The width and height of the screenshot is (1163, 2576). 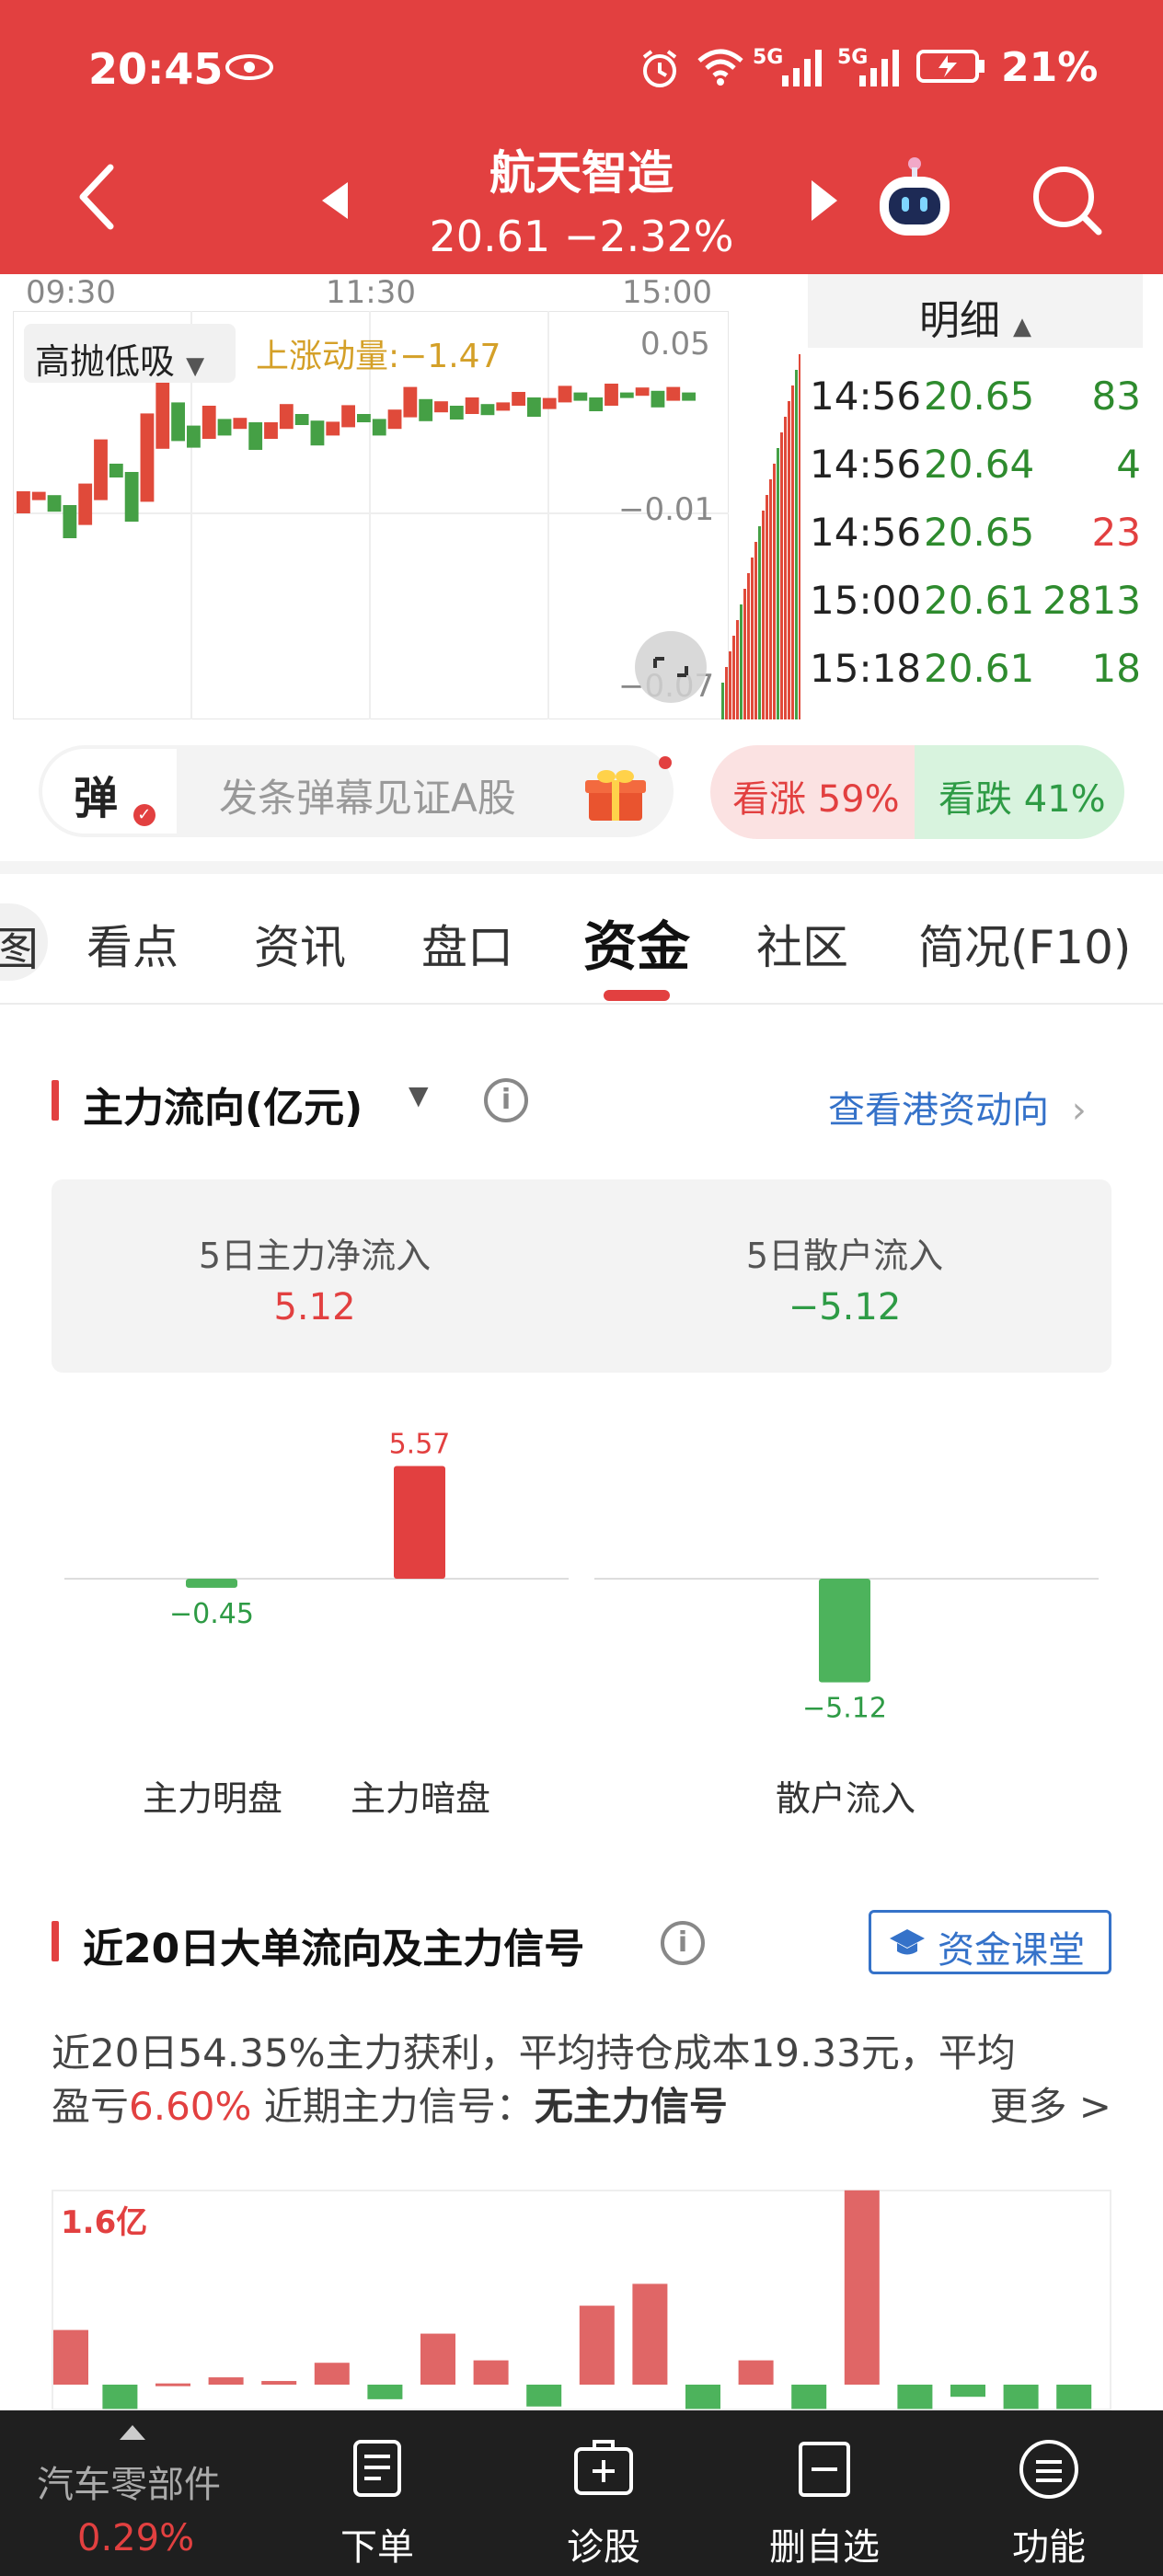 I want to click on status-time: 20:45, so click(x=156, y=69).